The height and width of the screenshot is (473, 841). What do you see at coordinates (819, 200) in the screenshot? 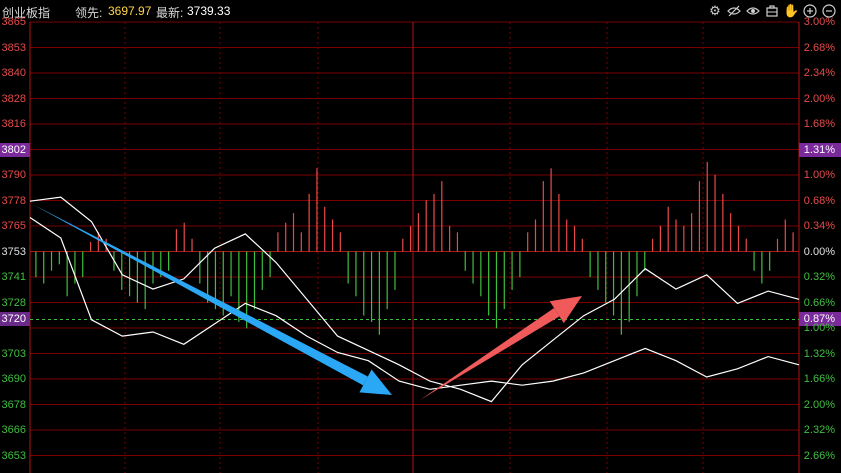
I see `right-axis-tick: 0.68%` at bounding box center [819, 200].